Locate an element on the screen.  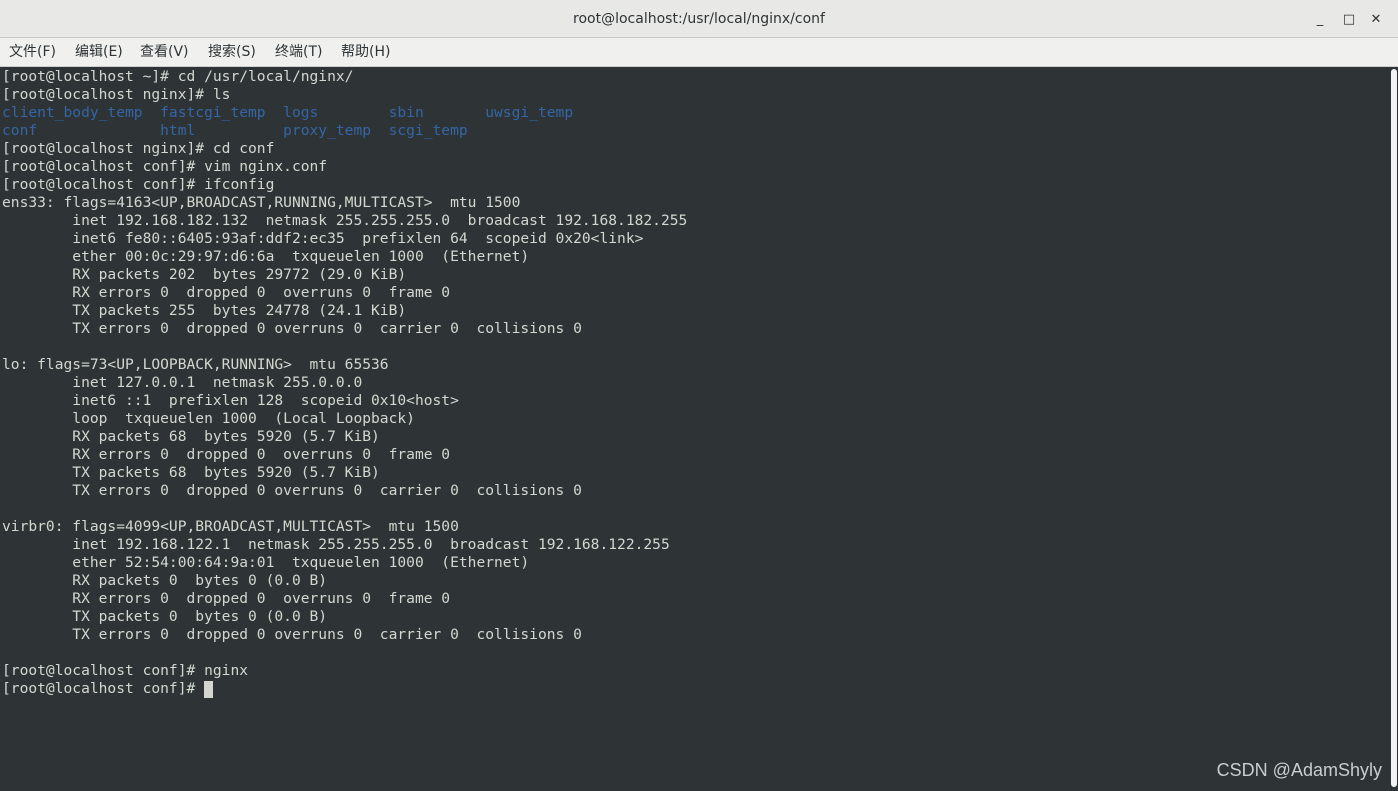
minimize-button: _ is located at coordinates (1320, 20).